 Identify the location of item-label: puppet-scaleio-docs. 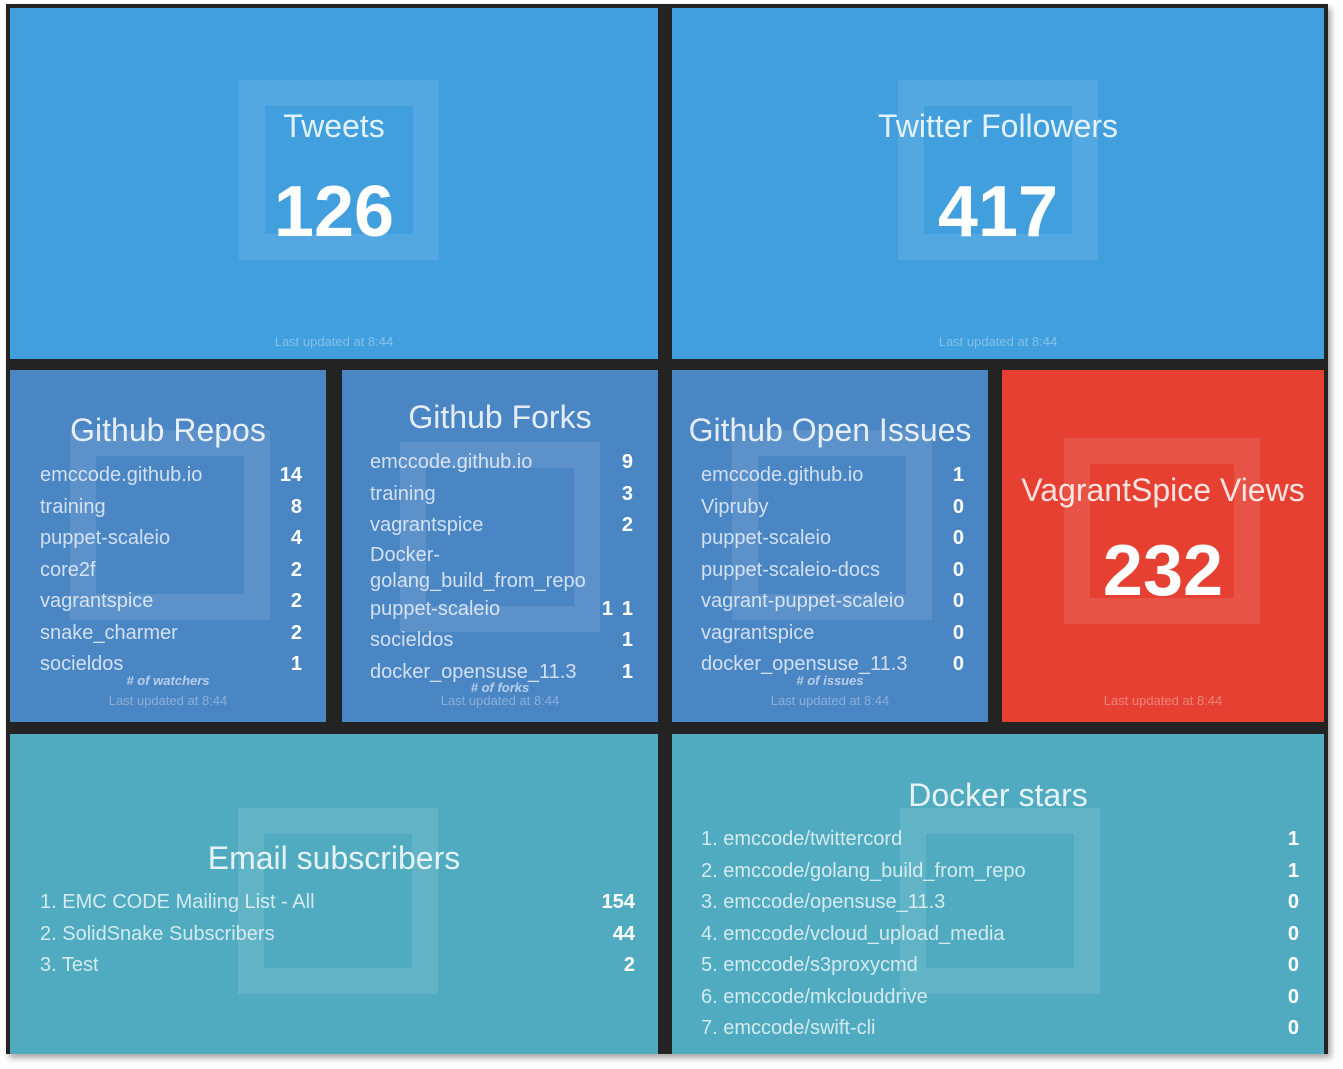
(790, 569).